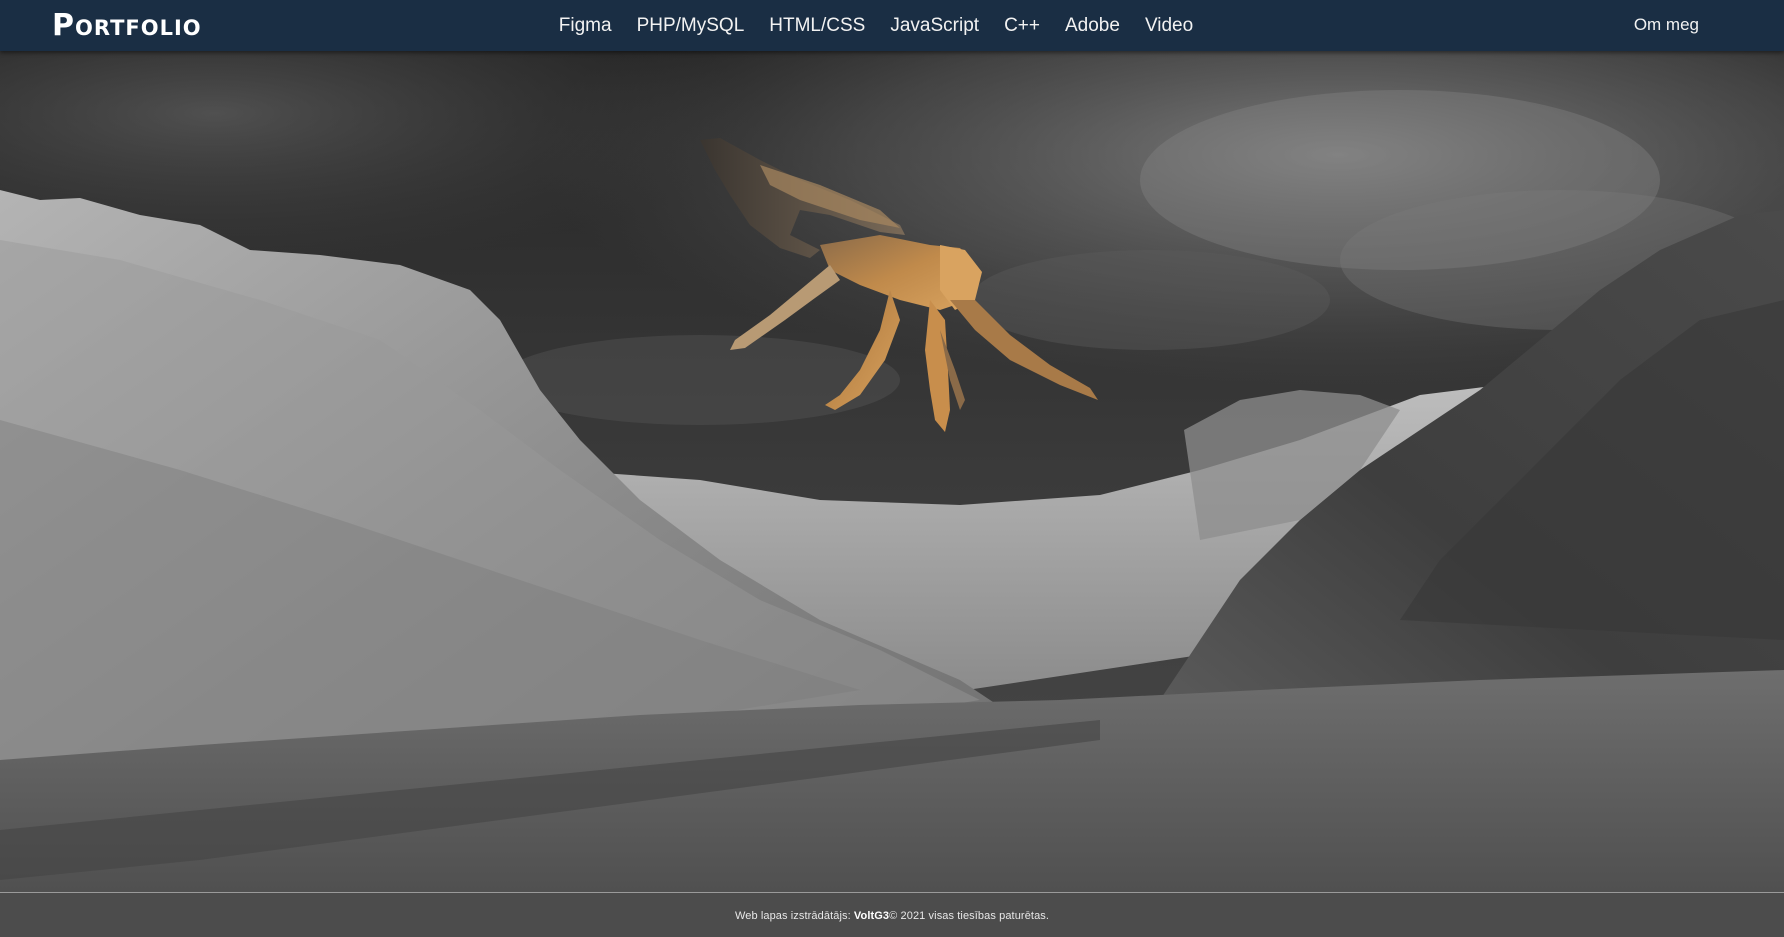  What do you see at coordinates (1022, 25) in the screenshot?
I see `nav-link-cpp: C++` at bounding box center [1022, 25].